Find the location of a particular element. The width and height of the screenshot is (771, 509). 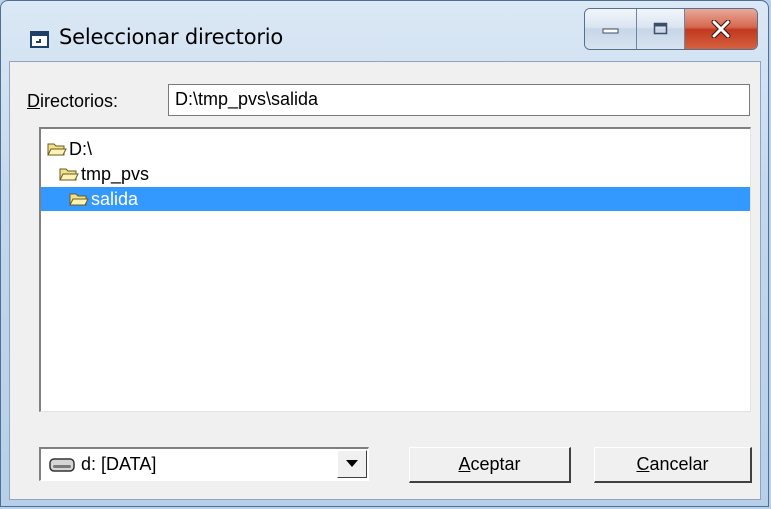

dialog-window-icon is located at coordinates (39, 39).